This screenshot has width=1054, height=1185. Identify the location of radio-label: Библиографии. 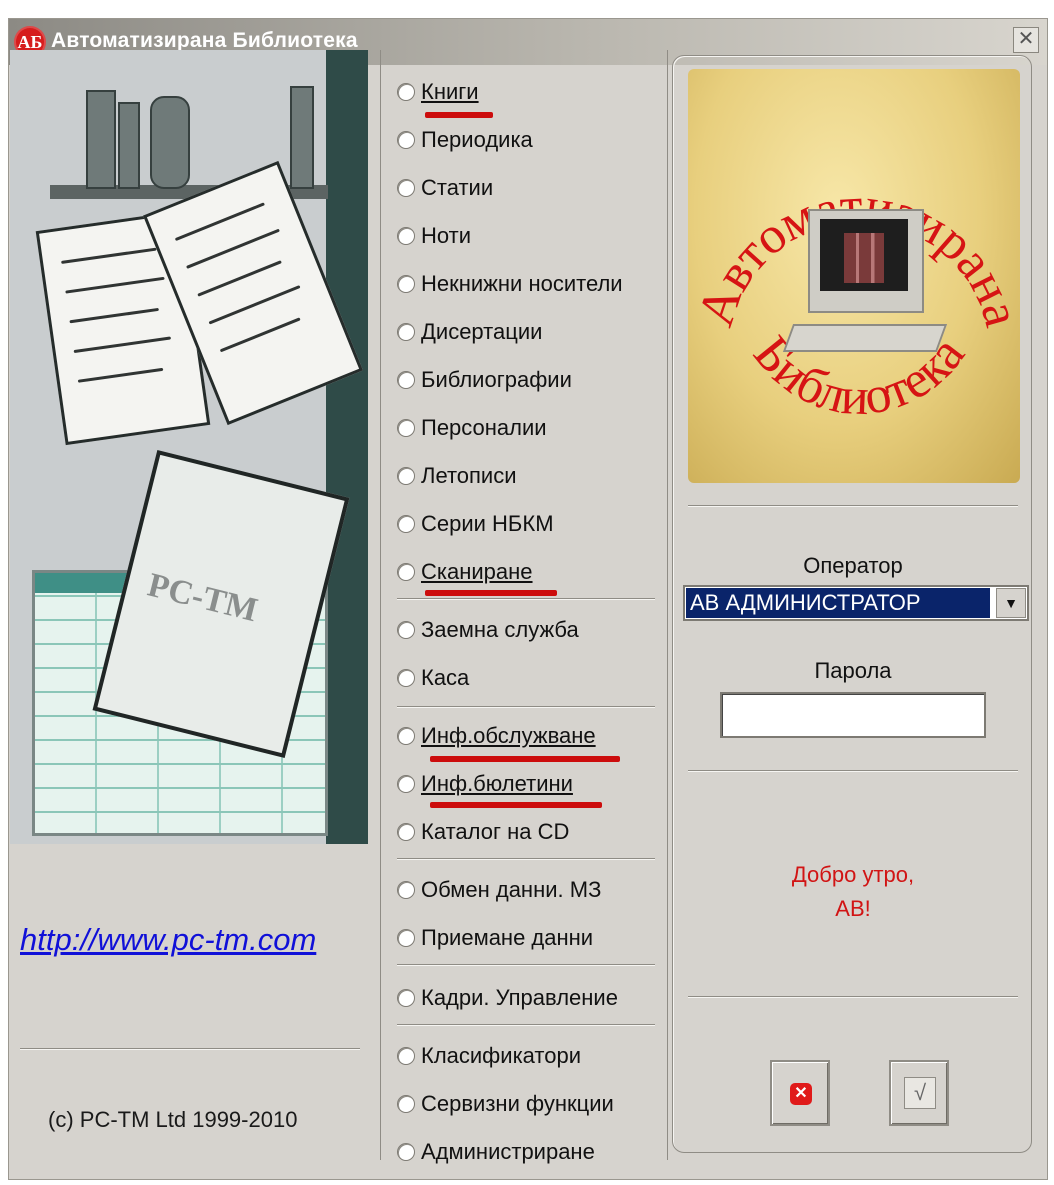
(496, 379).